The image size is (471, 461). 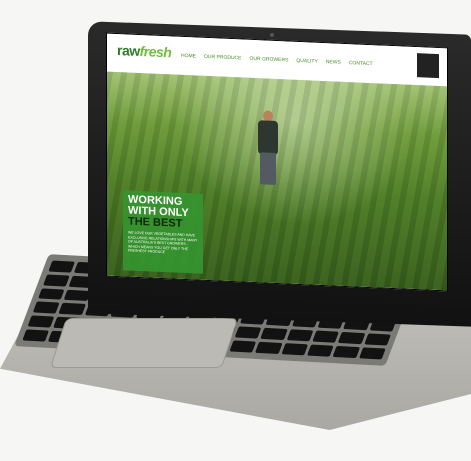 I want to click on nav-news: NEWS, so click(x=333, y=62).